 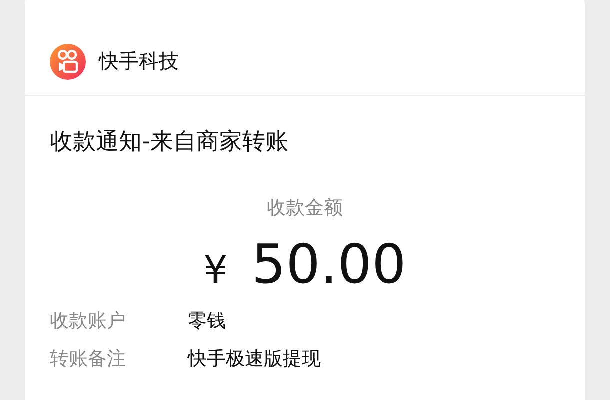 What do you see at coordinates (88, 359) in the screenshot?
I see `detail-label: 转账备注` at bounding box center [88, 359].